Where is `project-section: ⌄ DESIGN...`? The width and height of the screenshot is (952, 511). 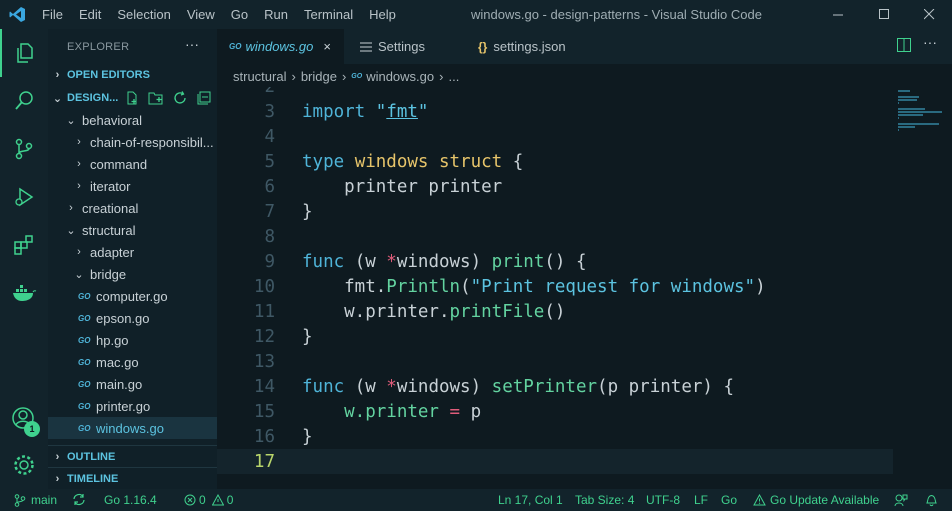
project-section: ⌄ DESIGN... is located at coordinates (132, 98).